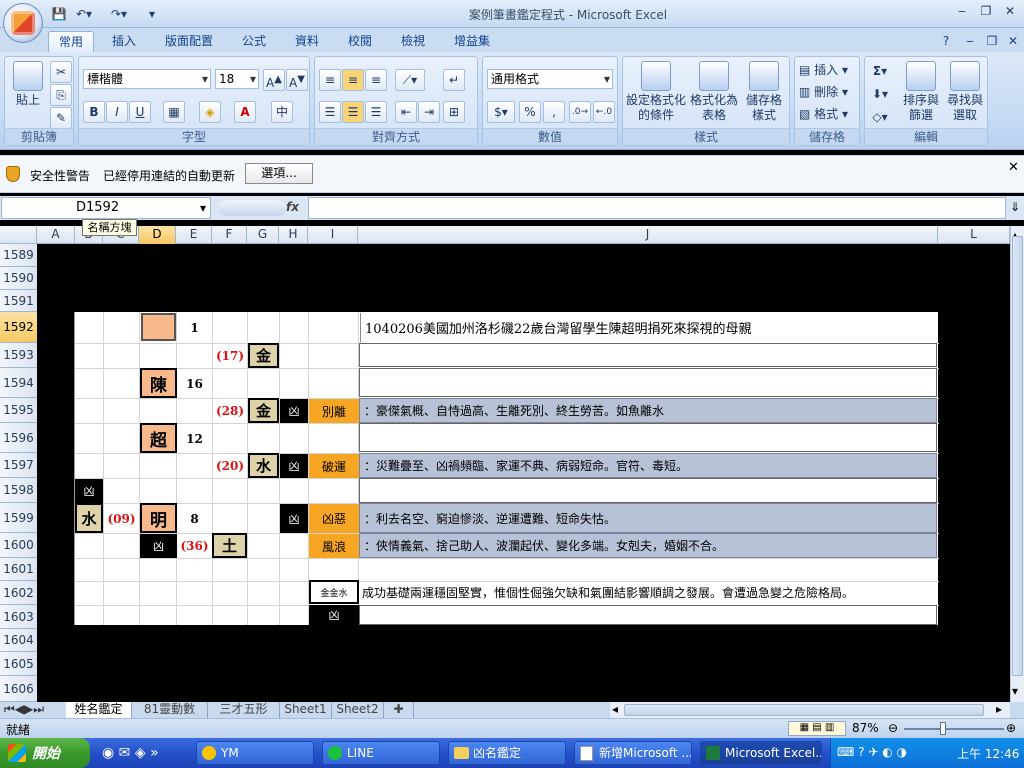  Describe the element at coordinates (804, 710) in the screenshot. I see `hscroll-thumb` at that location.